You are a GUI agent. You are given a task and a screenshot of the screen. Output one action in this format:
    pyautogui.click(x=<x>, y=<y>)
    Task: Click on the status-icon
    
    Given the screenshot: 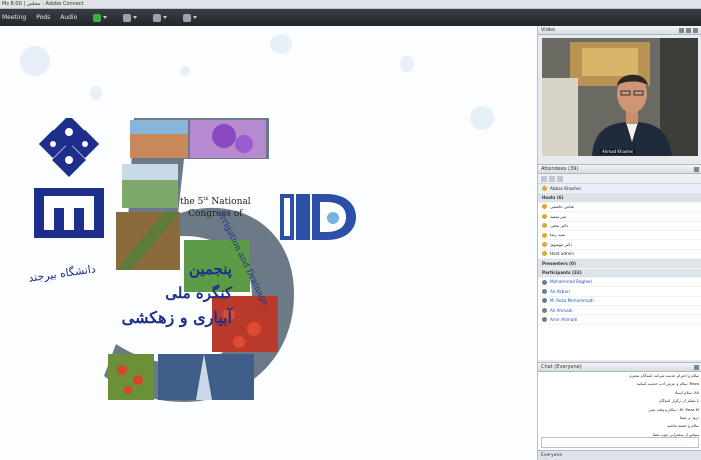 What is the action you would take?
    pyautogui.click(x=552, y=178)
    